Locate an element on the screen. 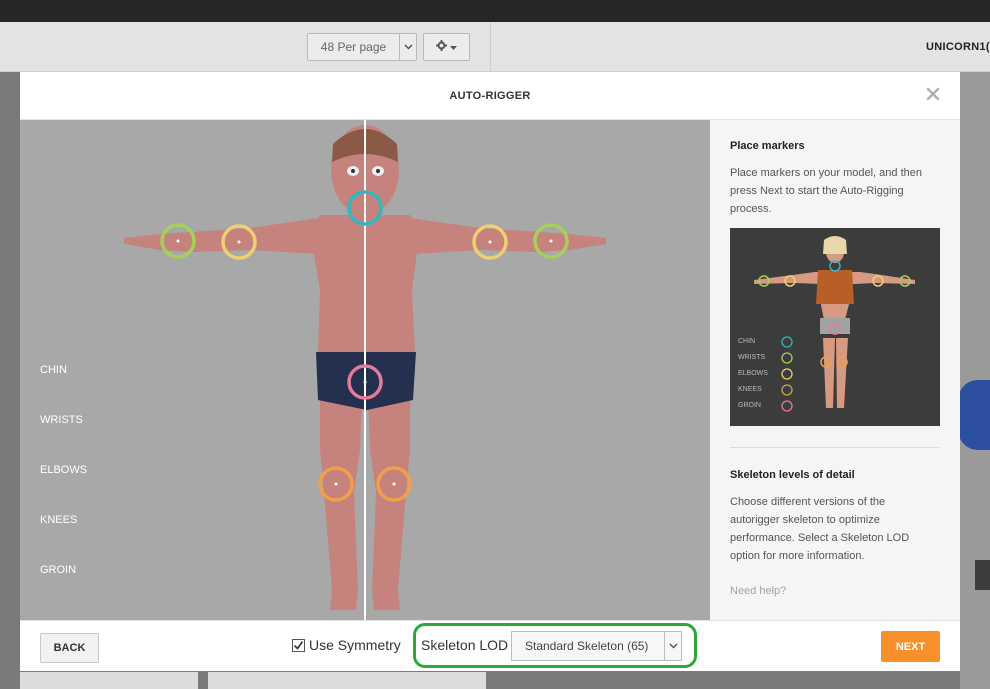 Image resolution: width=990 pixels, height=689 pixels. lod-title: Skeleton levels of detail is located at coordinates (792, 475).